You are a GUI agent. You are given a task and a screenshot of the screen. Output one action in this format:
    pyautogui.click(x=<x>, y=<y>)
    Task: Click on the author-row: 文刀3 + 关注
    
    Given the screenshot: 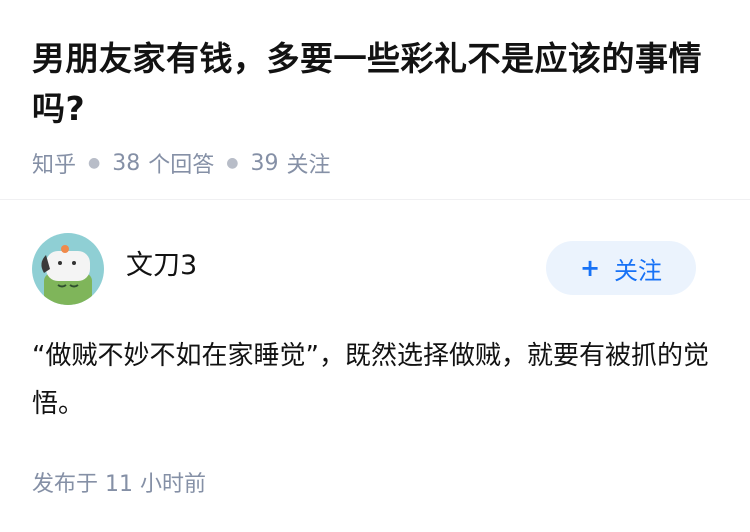 What is the action you would take?
    pyautogui.click(x=375, y=269)
    